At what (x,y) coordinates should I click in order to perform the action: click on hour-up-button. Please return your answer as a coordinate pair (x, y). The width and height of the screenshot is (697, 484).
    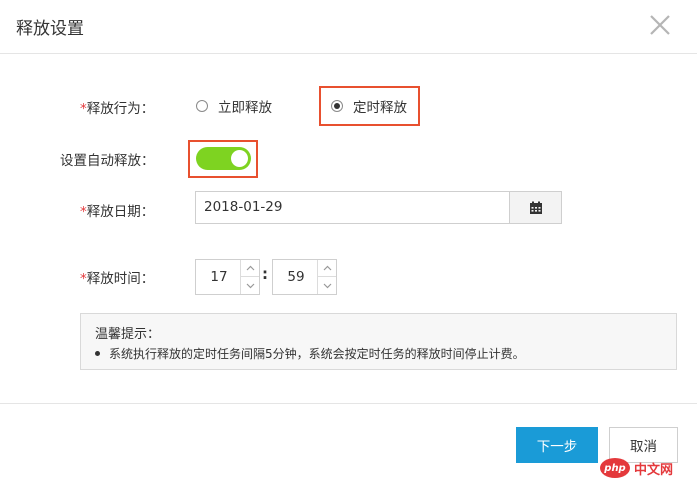
    Looking at the image, I should click on (250, 268).